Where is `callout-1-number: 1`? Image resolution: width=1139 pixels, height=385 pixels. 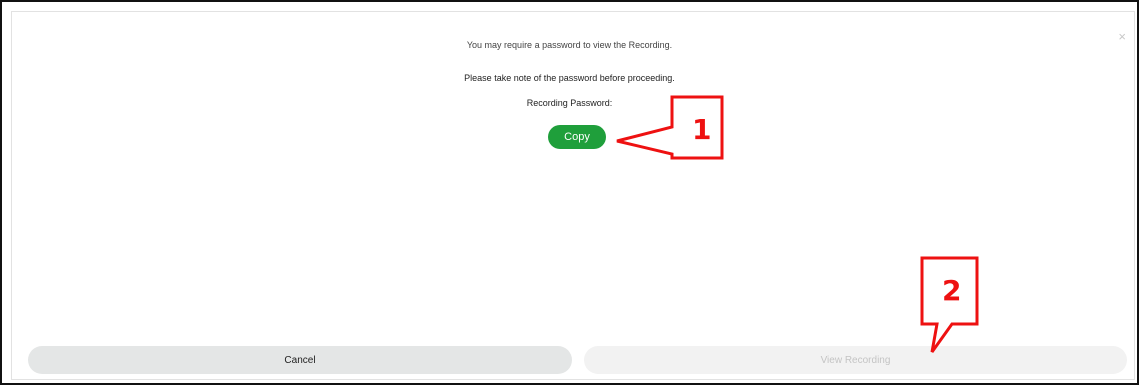
callout-1-number: 1 is located at coordinates (702, 129).